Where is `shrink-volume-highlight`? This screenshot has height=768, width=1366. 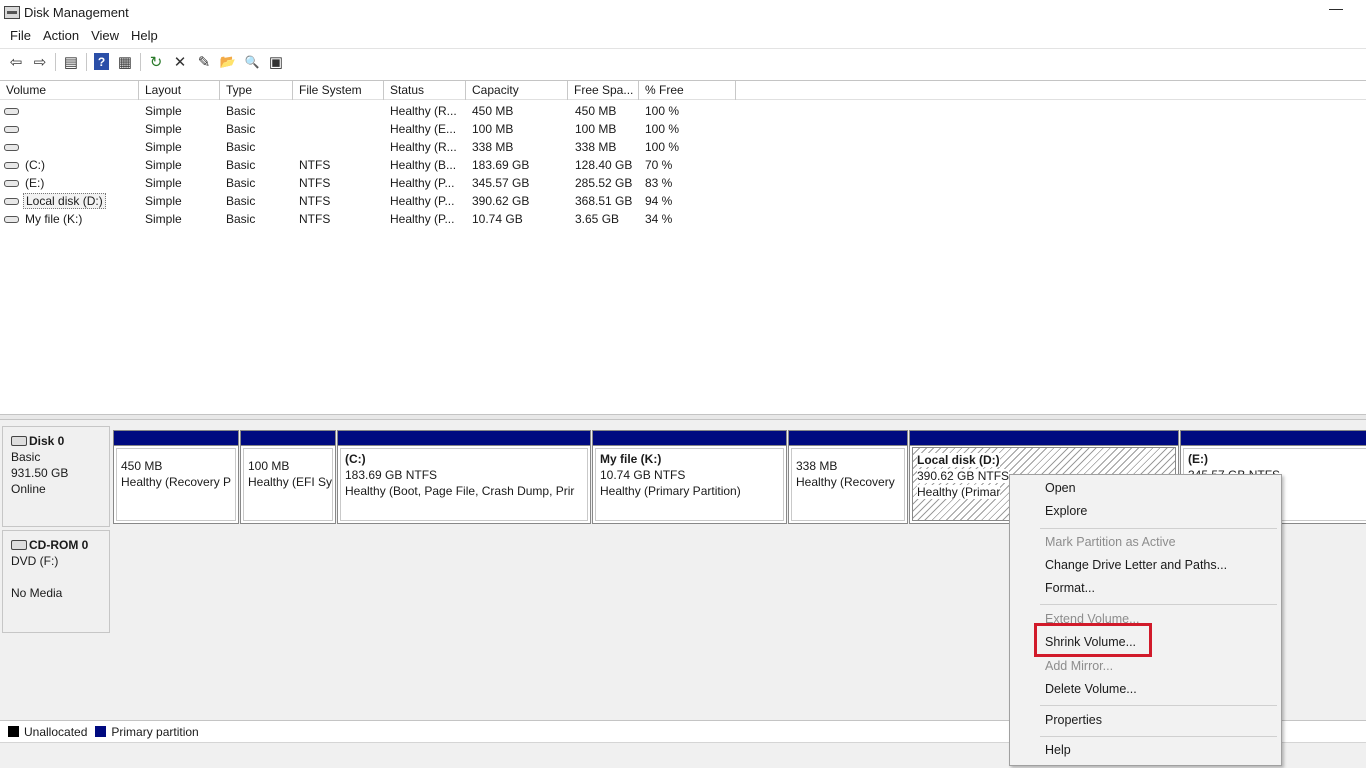 shrink-volume-highlight is located at coordinates (1093, 640).